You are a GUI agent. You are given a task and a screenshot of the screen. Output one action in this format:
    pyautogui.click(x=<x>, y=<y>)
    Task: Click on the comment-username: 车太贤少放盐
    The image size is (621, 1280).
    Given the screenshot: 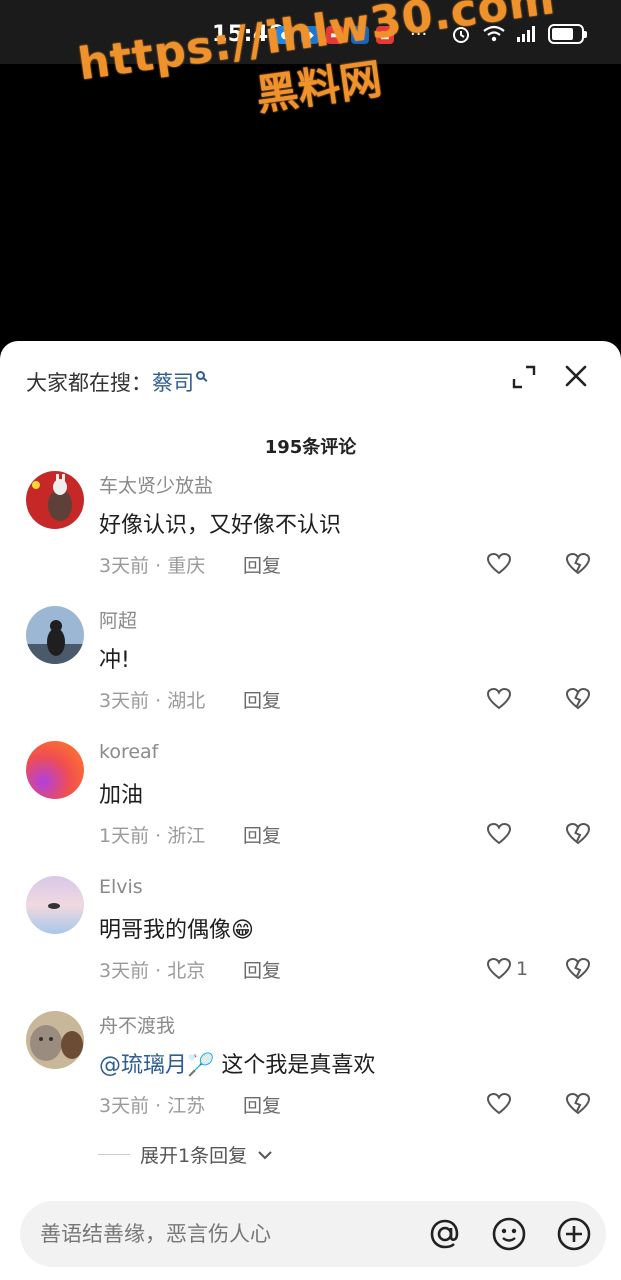 What is the action you would take?
    pyautogui.click(x=156, y=484)
    